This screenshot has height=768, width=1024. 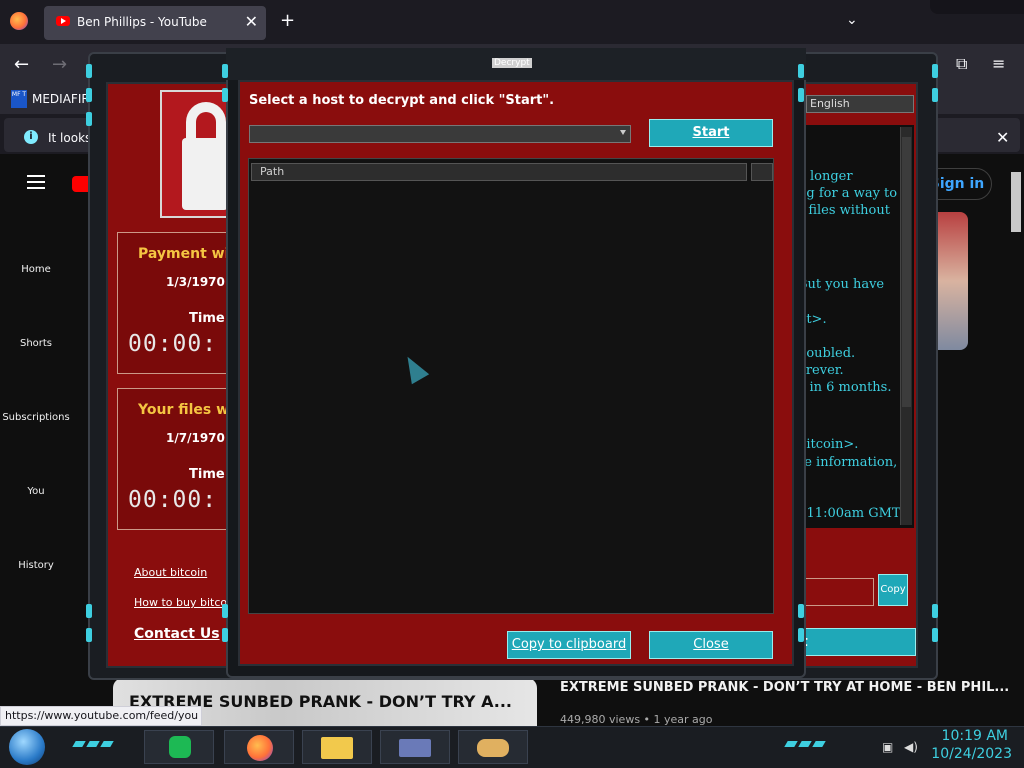 I want to click on ransom-text-line: - 11:00am GMT, so click(x=849, y=513).